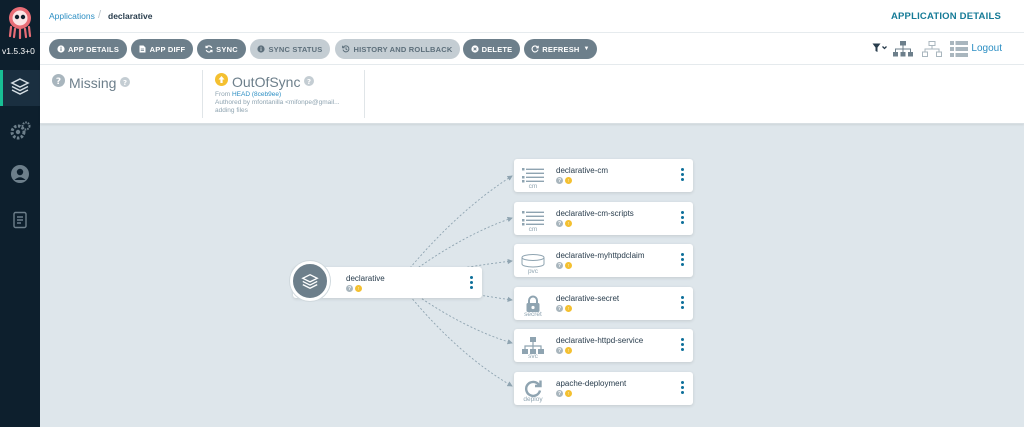 The image size is (1024, 427). I want to click on redo-icon, so click(535, 49).